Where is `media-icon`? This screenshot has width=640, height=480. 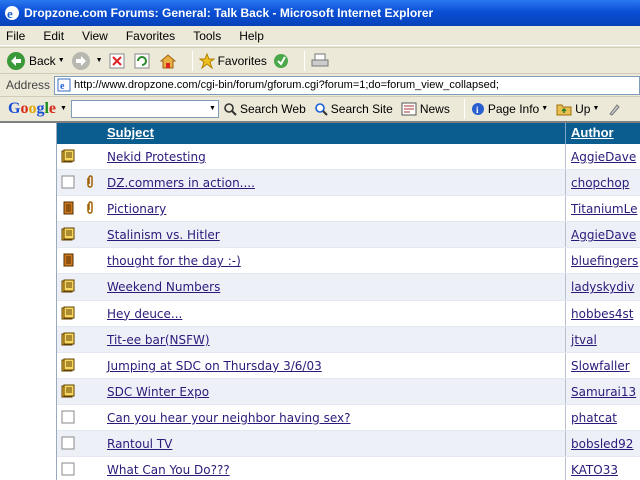 media-icon is located at coordinates (280, 60).